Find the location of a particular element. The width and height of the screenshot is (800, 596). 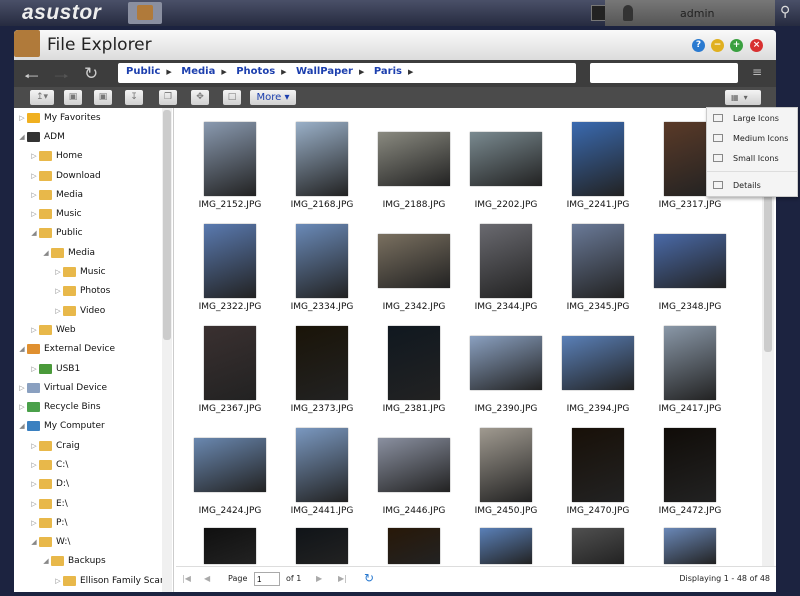

tree-item: ▷ Web is located at coordinates (93, 329).